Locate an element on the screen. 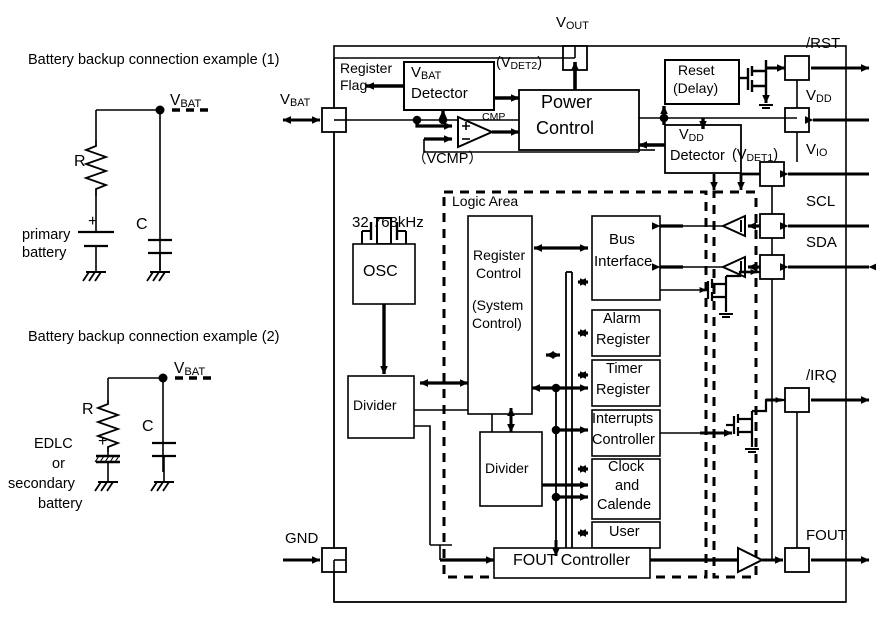  pin-label-gnd: GND is located at coordinates (302, 538).